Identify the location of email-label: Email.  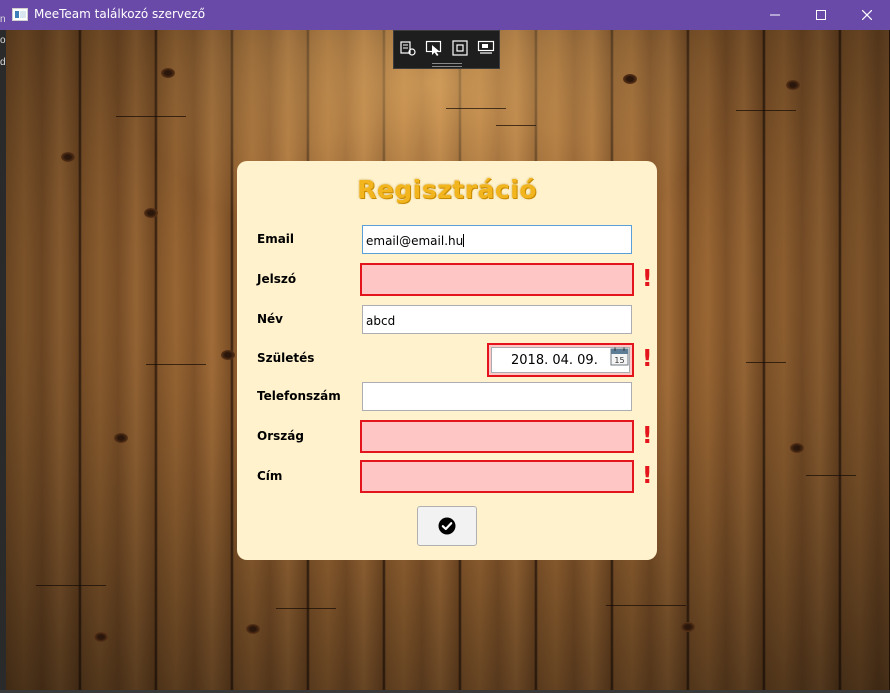
(276, 239).